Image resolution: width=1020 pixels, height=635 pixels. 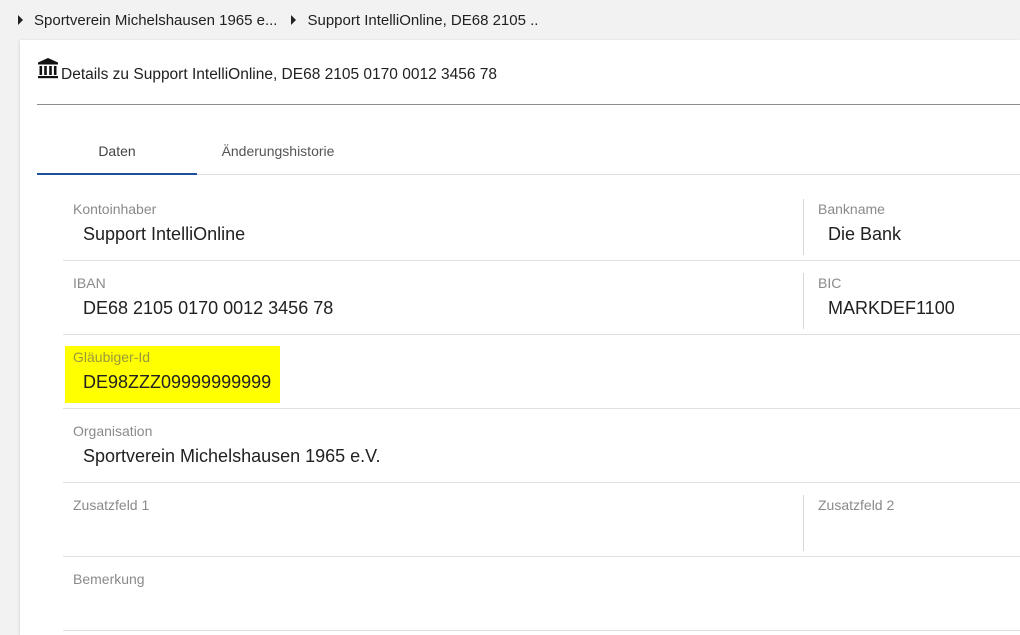 I want to click on field-value: MARKDEF1100, so click(x=891, y=308).